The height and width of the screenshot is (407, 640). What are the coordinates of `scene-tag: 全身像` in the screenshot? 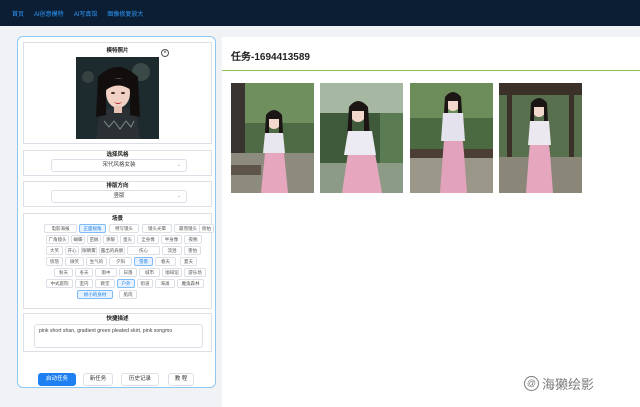 It's located at (148, 239).